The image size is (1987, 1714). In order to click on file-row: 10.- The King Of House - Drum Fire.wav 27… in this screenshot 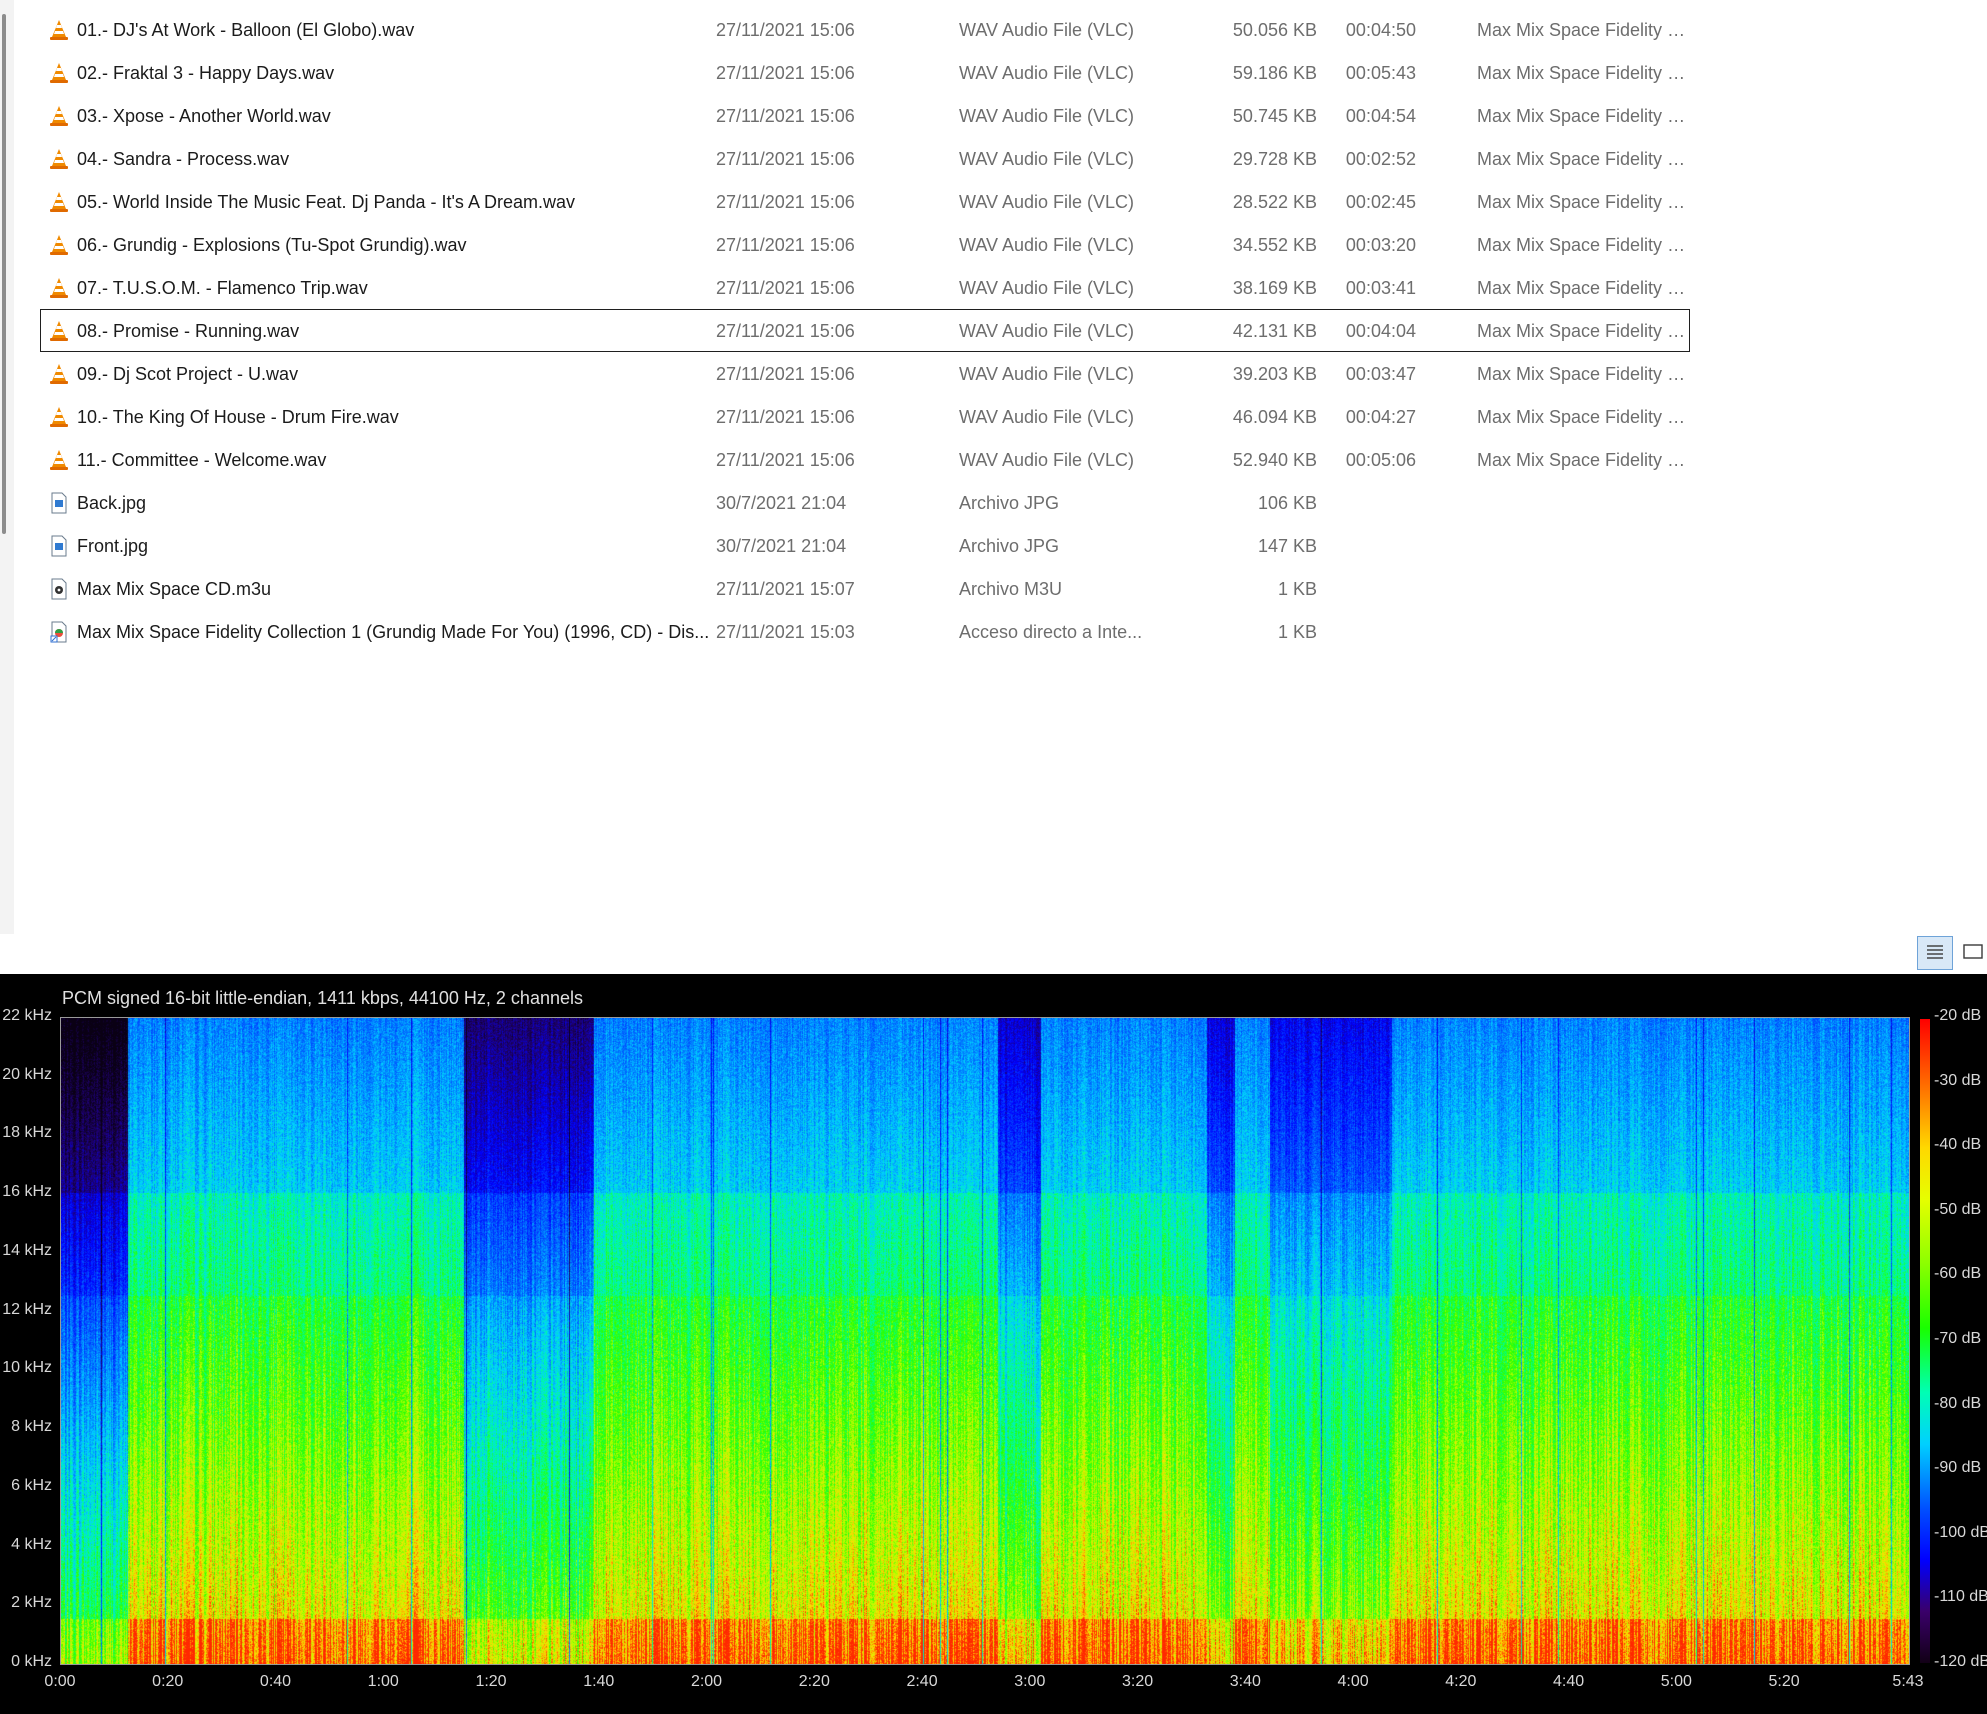, I will do `click(865, 416)`.